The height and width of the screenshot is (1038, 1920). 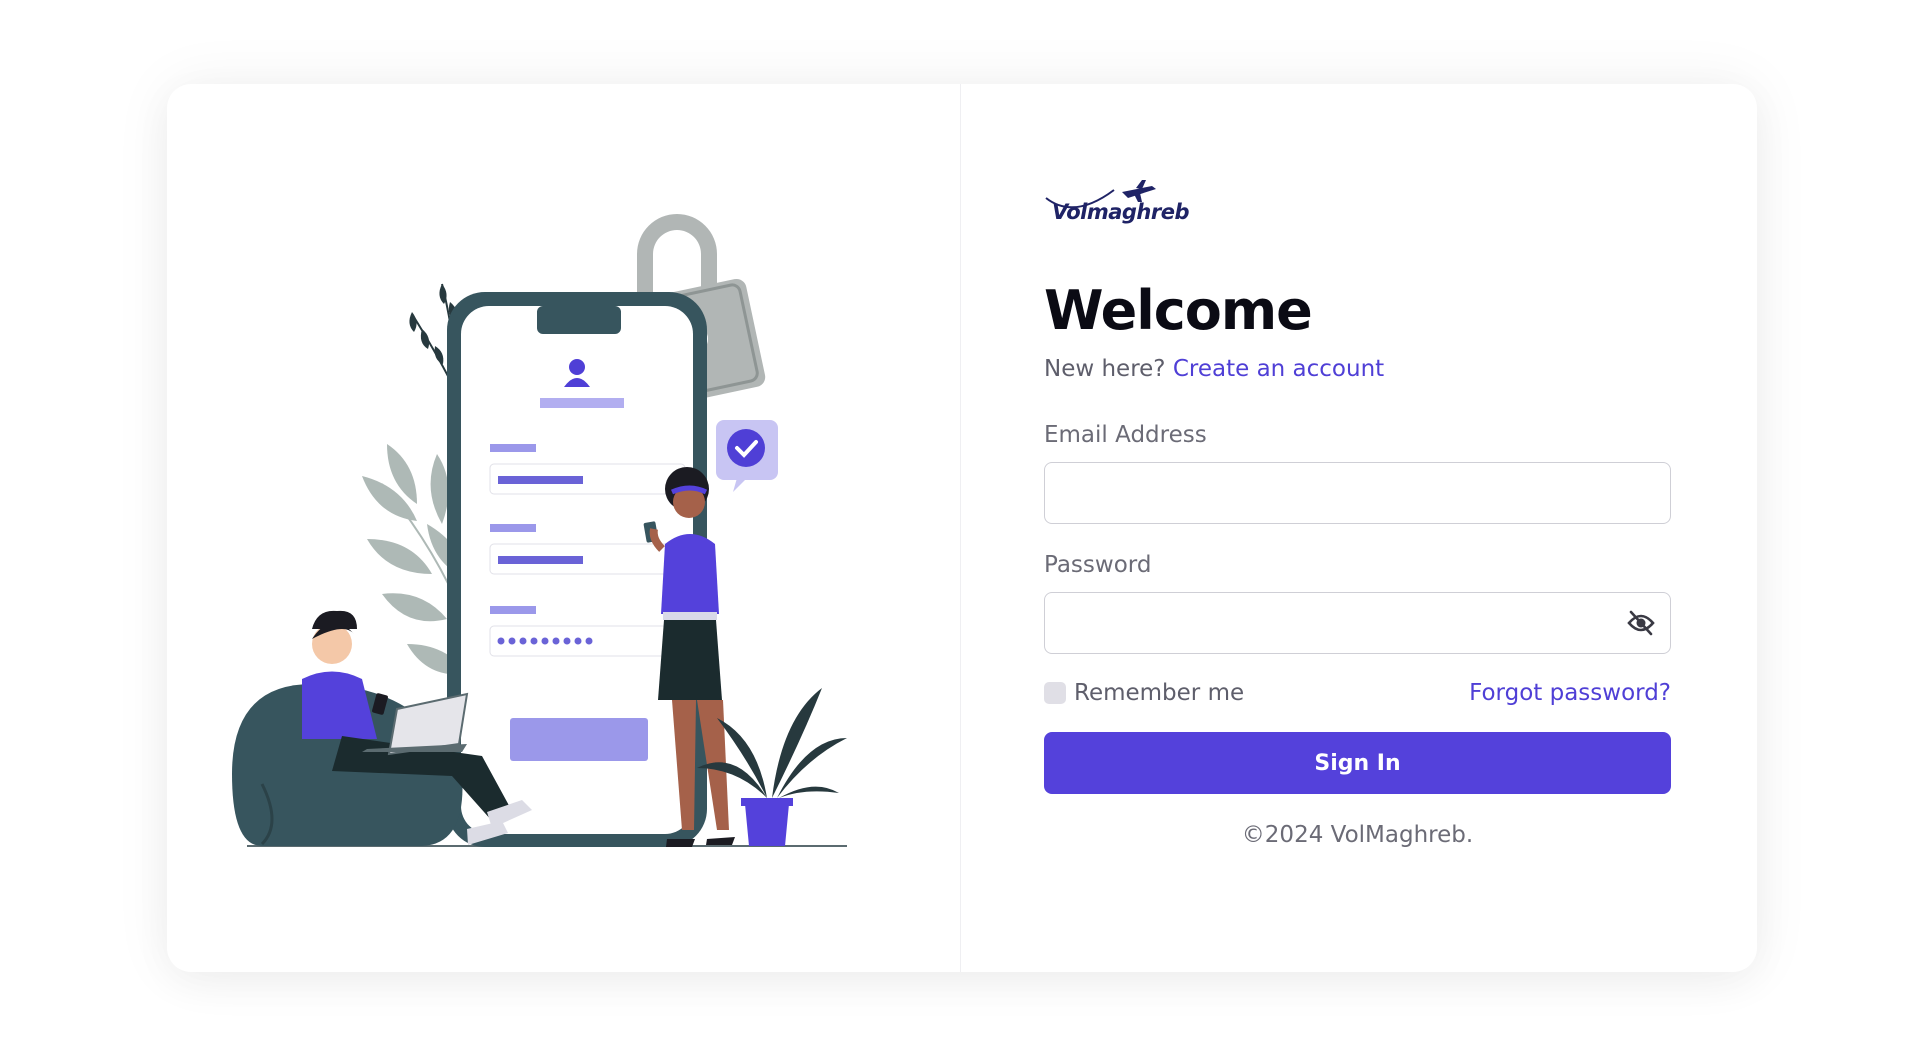 I want to click on remember-me: Remember me, so click(x=1144, y=693).